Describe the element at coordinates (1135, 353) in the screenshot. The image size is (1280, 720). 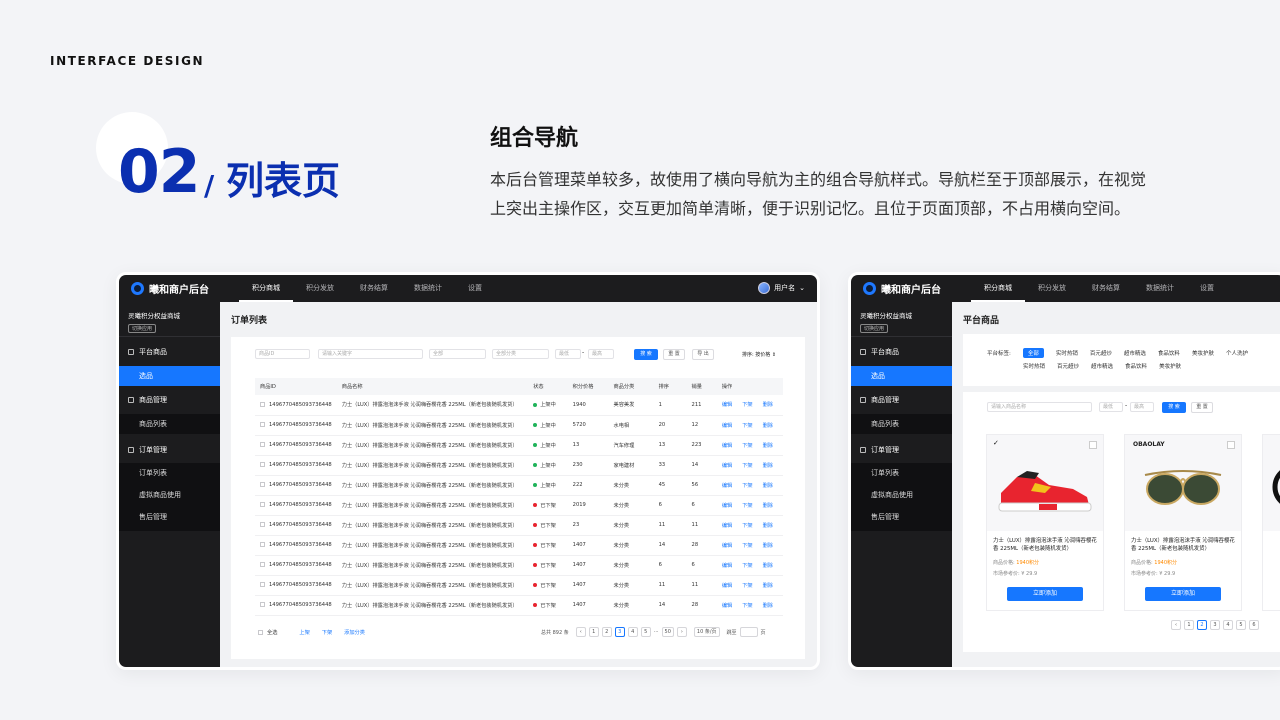
I see `tag-item: 超市精选` at that location.